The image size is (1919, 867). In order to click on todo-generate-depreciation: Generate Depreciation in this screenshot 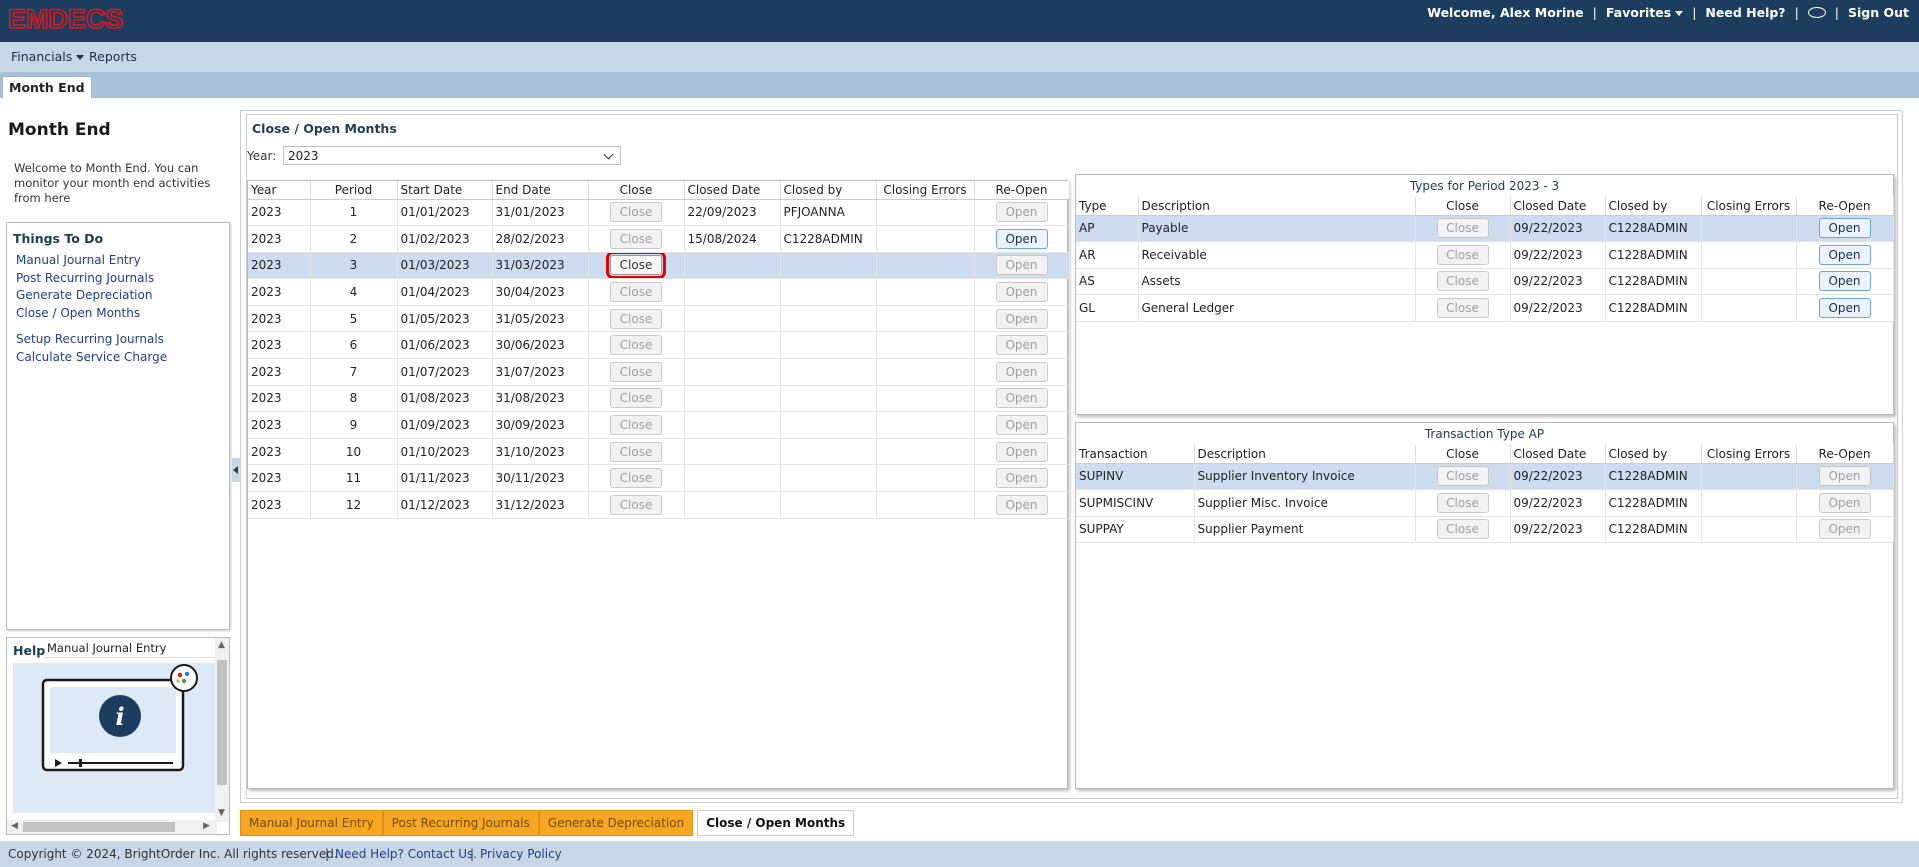, I will do `click(84, 295)`.